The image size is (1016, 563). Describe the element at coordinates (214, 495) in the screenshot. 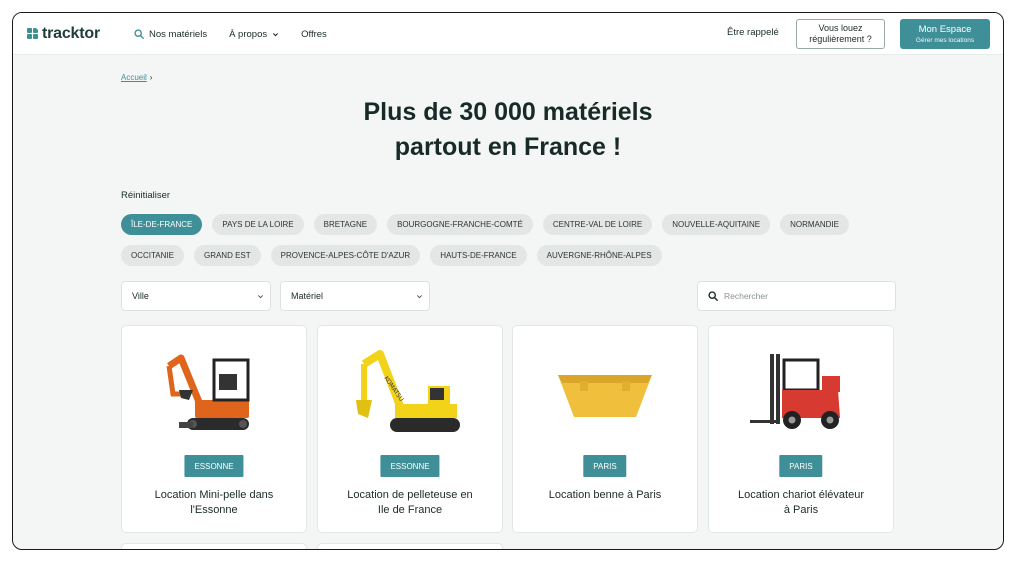

I see `card-title-line1: Location Mini-pelle dans` at that location.